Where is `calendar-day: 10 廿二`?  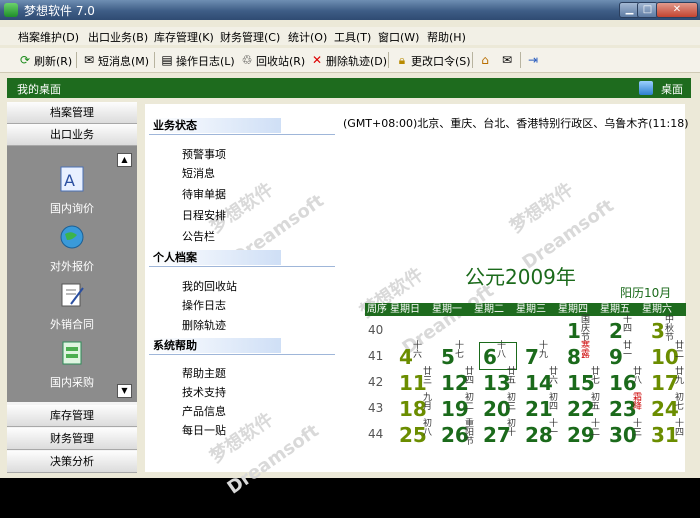
calendar-day: 10 廿二 is located at coordinates (673, 355).